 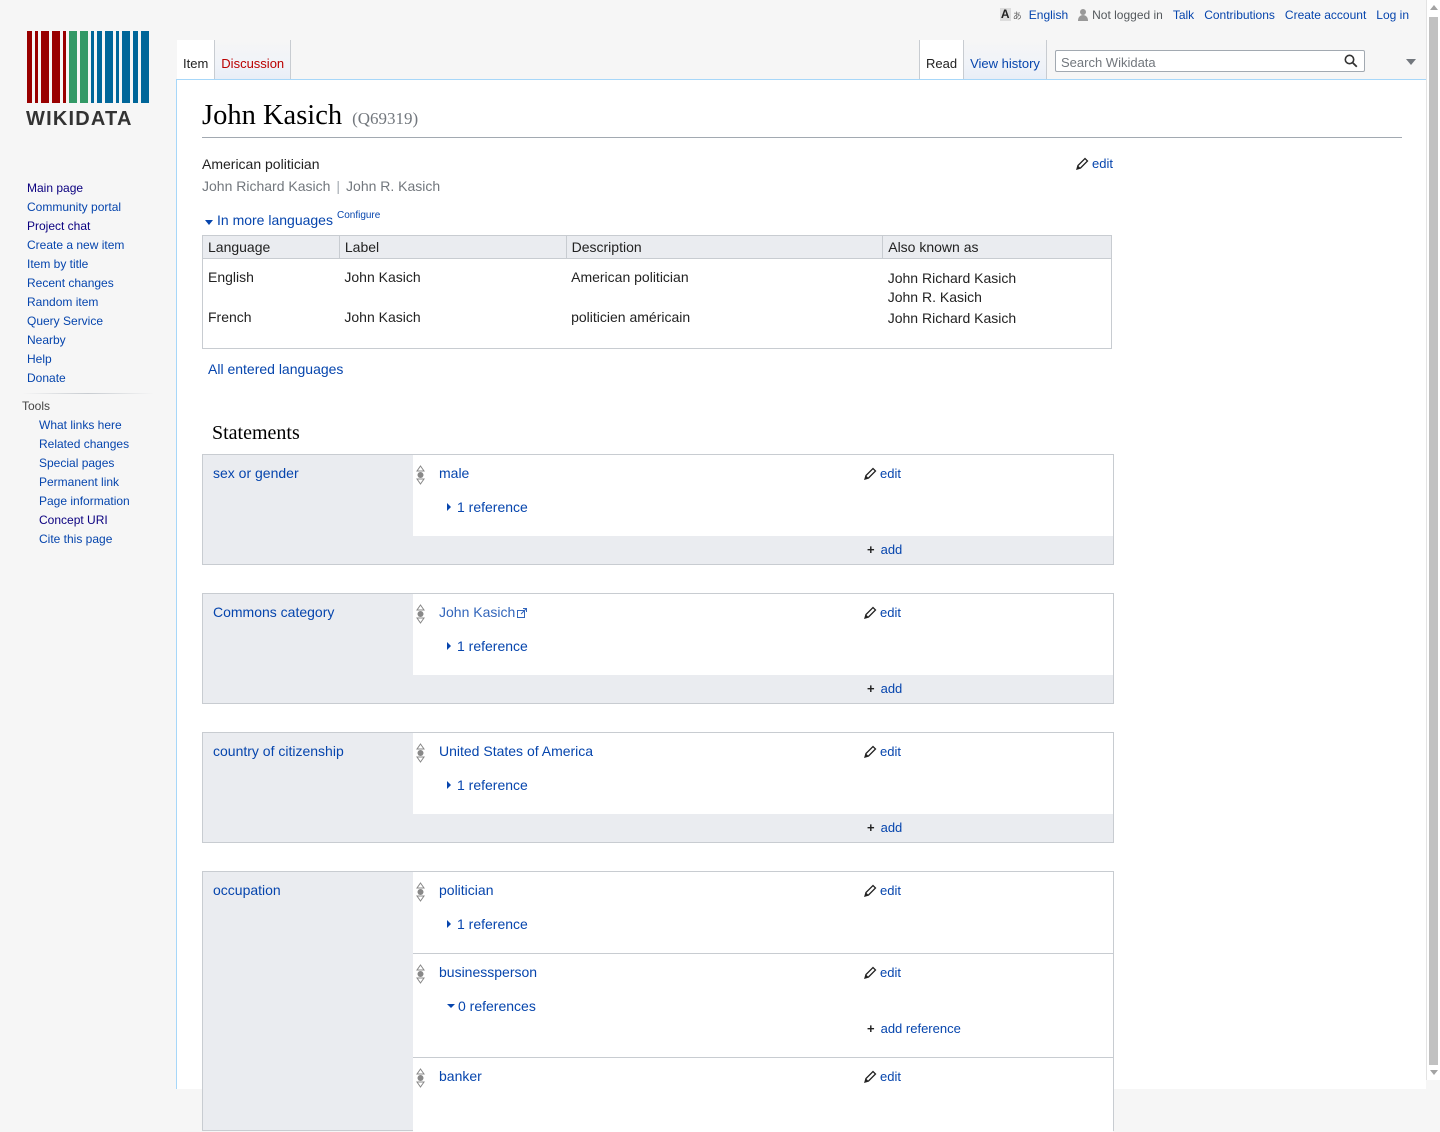 What do you see at coordinates (73, 520) in the screenshot?
I see `tool-concept-uri: Concept URI` at bounding box center [73, 520].